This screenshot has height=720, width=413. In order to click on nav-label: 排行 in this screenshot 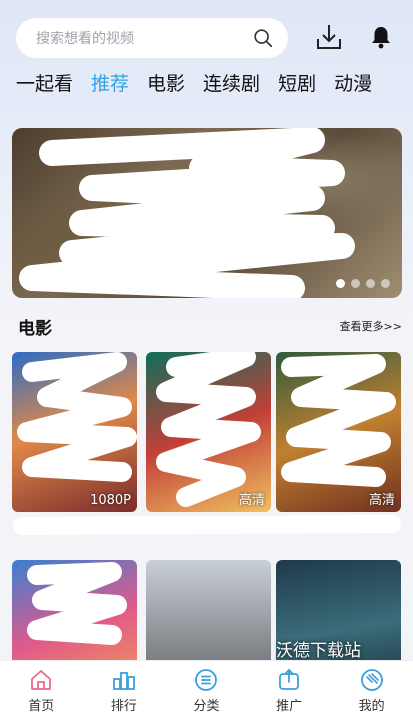, I will do `click(123, 706)`.